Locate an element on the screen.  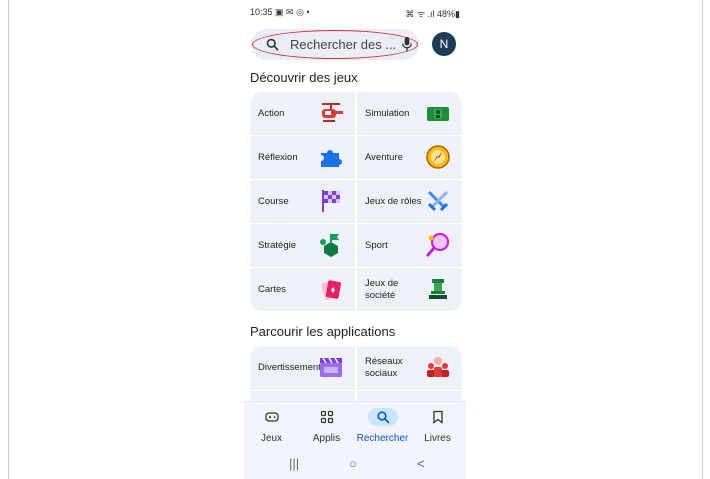
home-button: ○ is located at coordinates (353, 463).